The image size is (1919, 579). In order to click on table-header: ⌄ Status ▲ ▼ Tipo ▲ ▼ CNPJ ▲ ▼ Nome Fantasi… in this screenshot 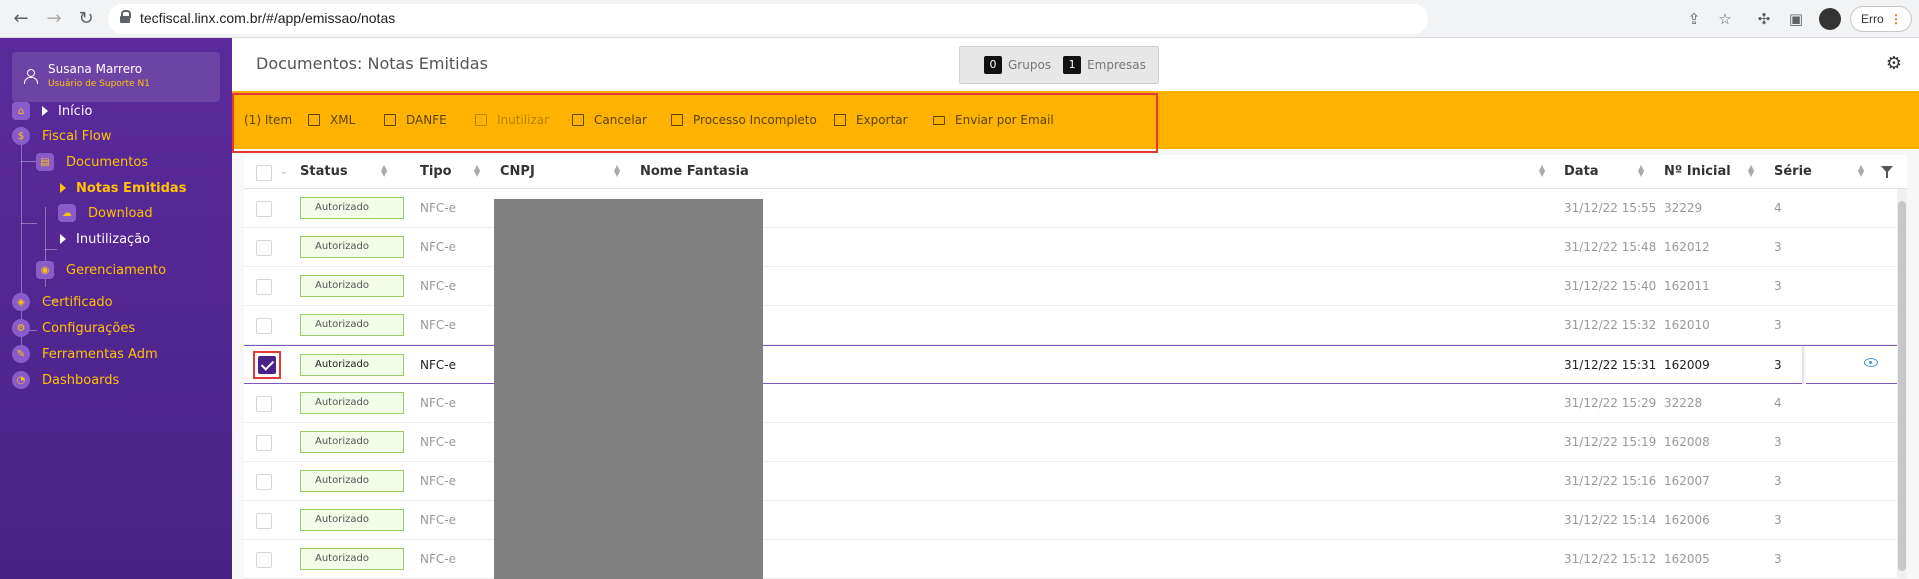, I will do `click(1075, 172)`.